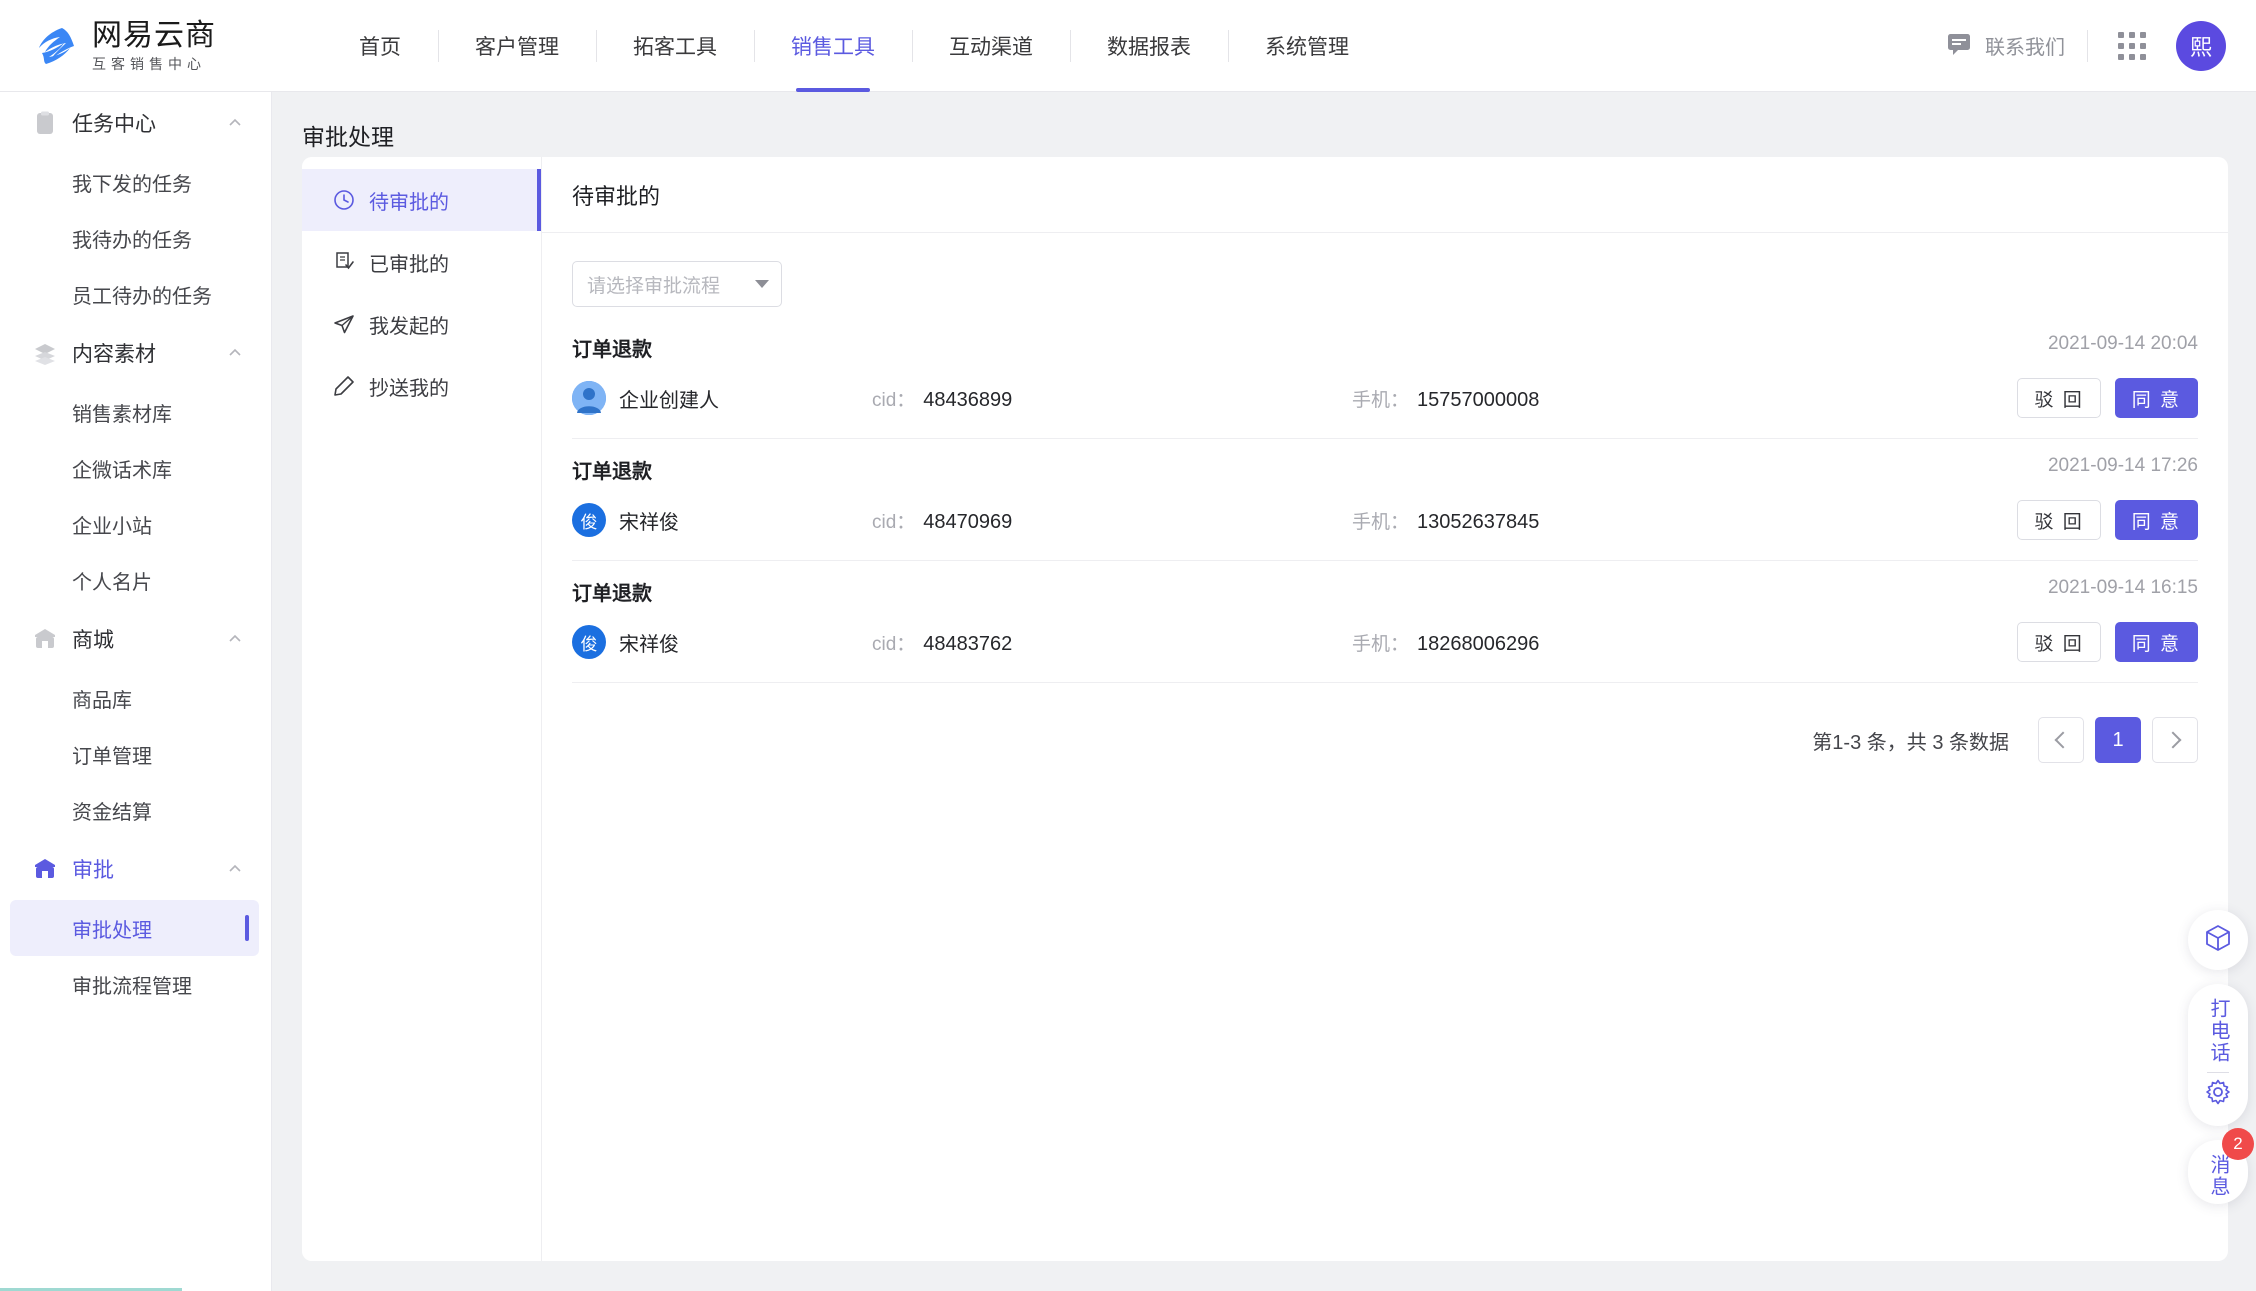  I want to click on sidebar-item-personal-card: 个人名片, so click(135, 580).